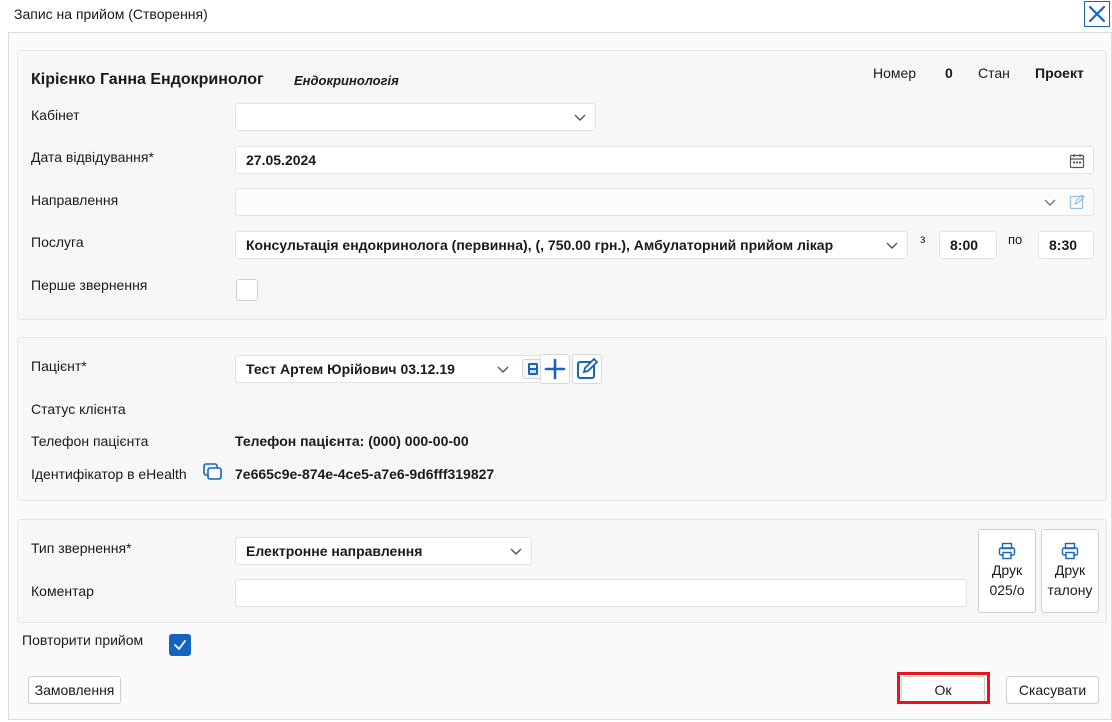 Image resolution: width=1112 pixels, height=722 pixels. I want to click on cabinet-label: Кабінет, so click(55, 115).